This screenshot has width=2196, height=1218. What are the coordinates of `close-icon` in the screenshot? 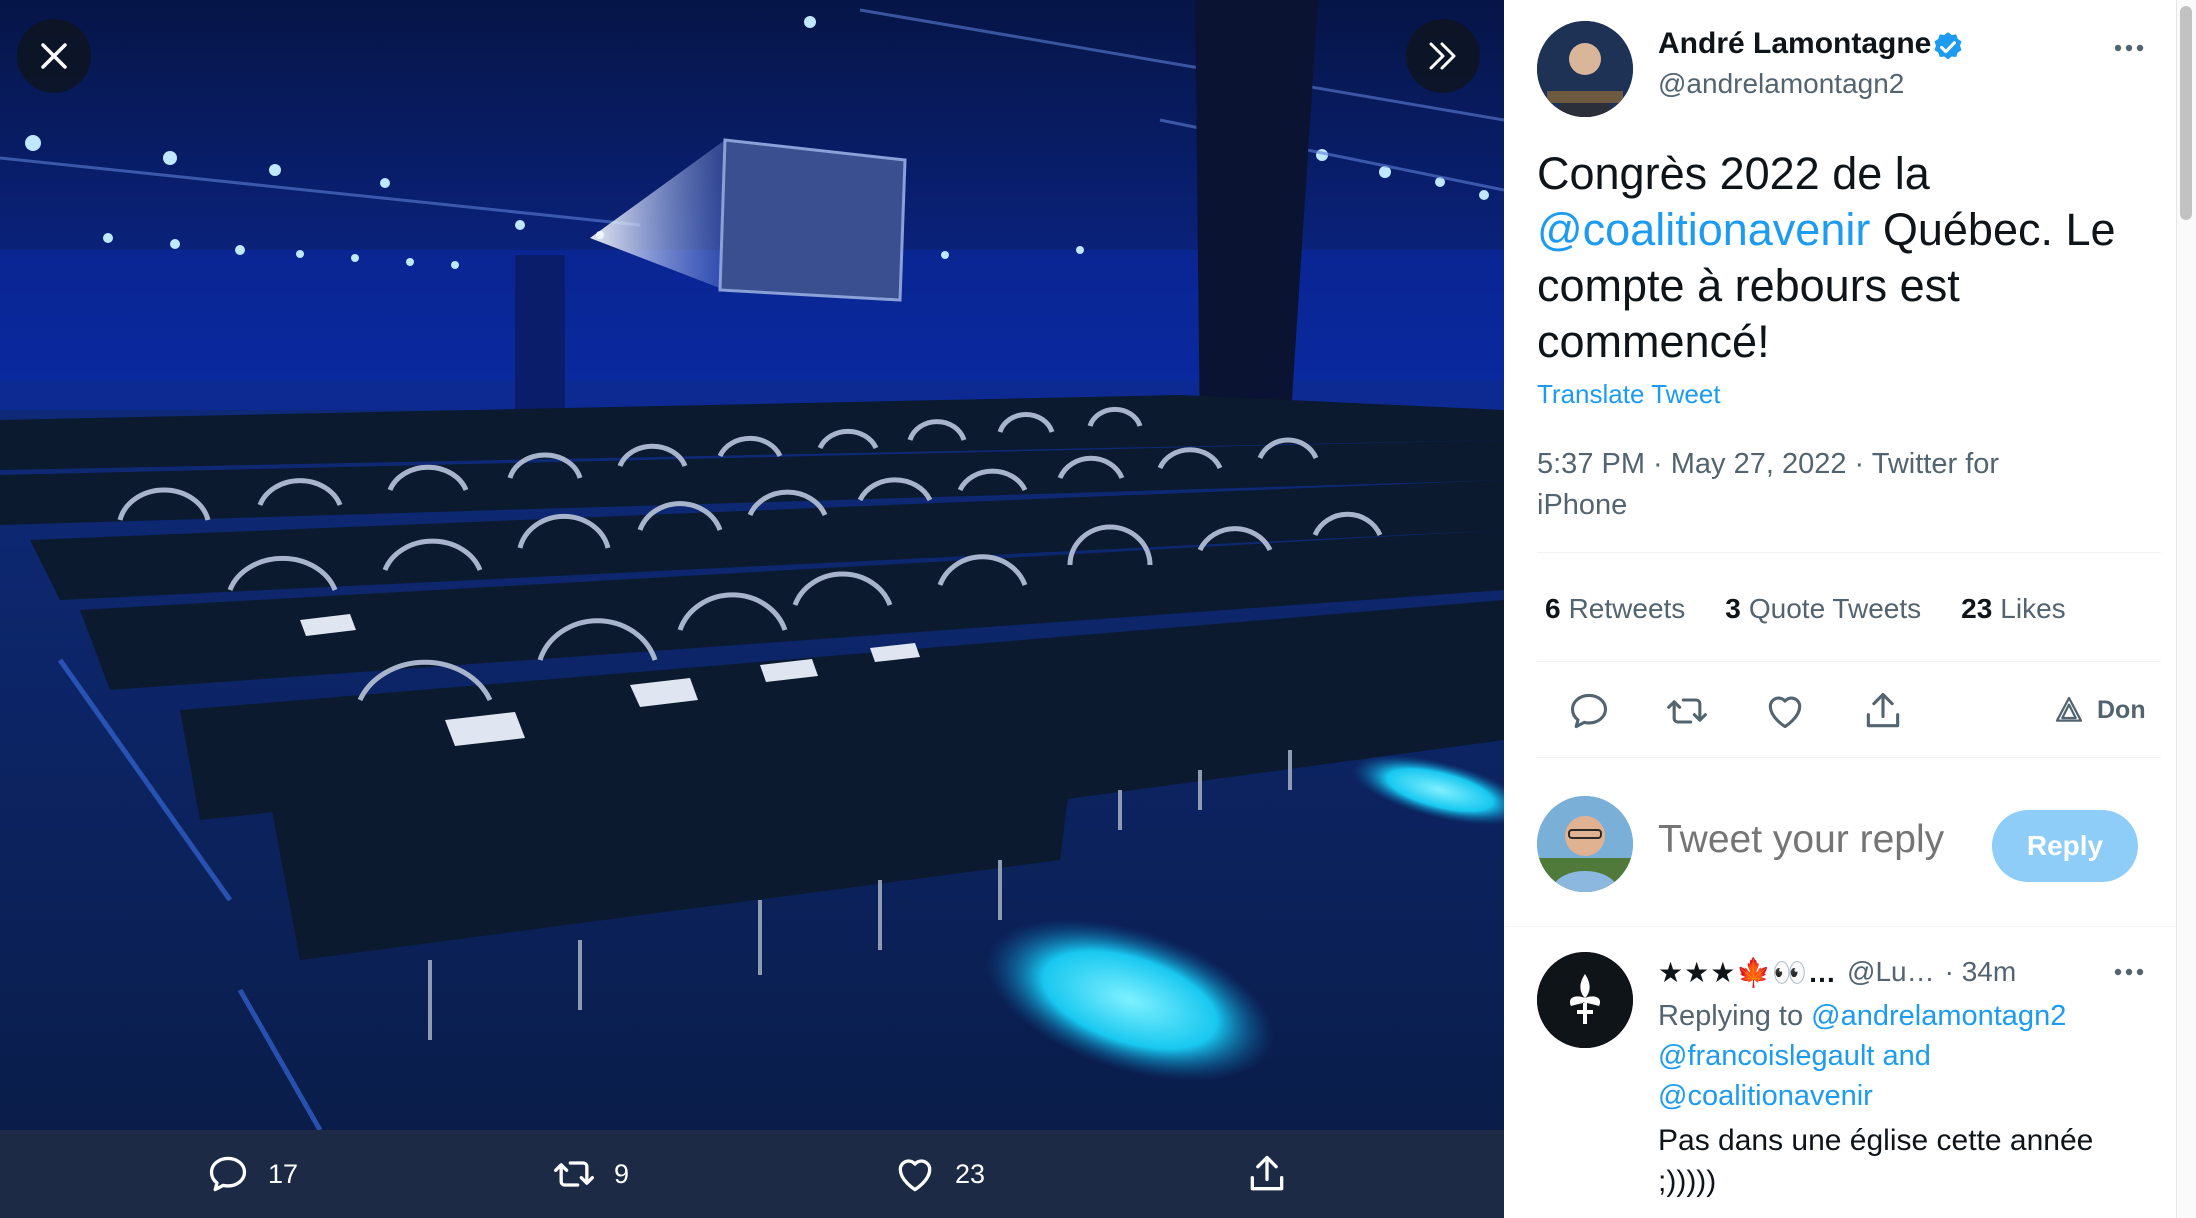 It's located at (54, 56).